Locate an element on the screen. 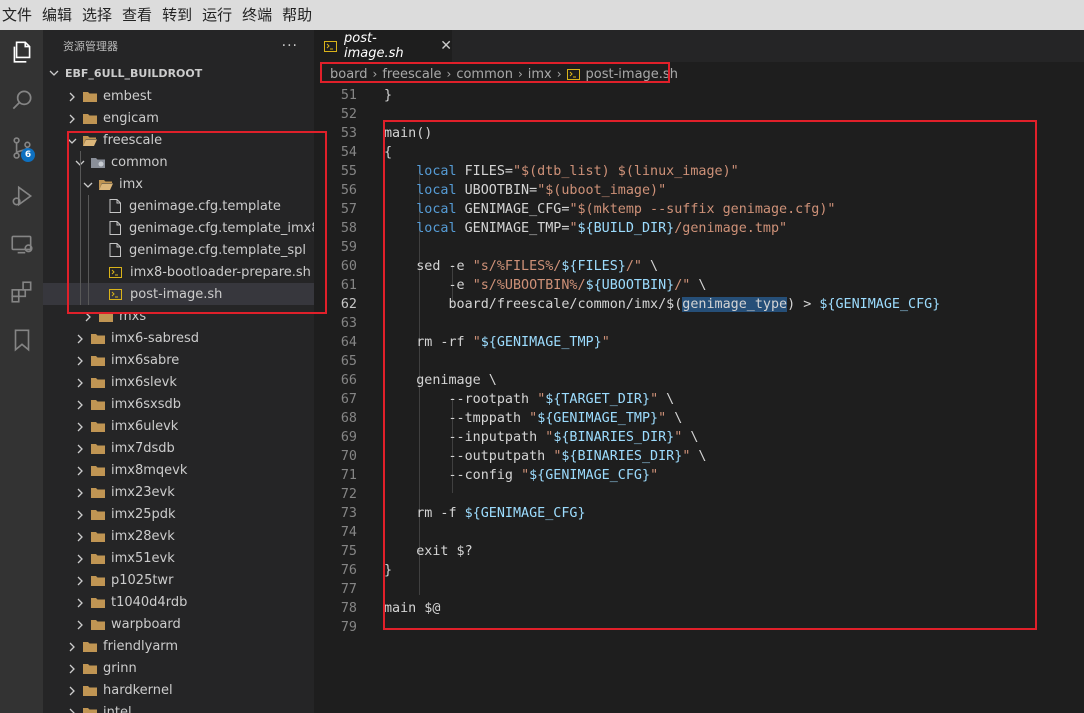 The image size is (1084, 713). extensions-icon is located at coordinates (21, 292).